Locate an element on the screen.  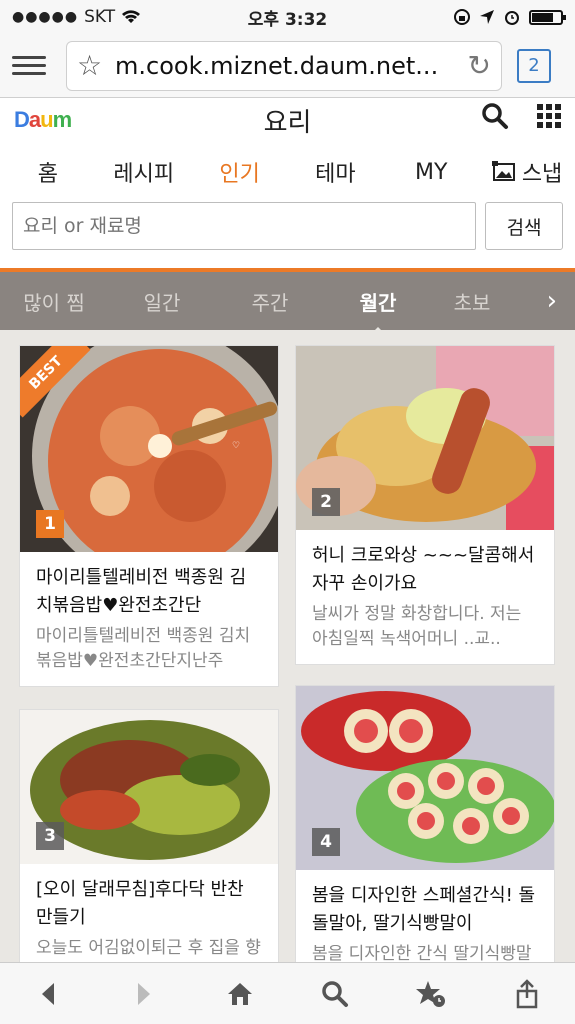
chevron-right-icon: › is located at coordinates (552, 301).